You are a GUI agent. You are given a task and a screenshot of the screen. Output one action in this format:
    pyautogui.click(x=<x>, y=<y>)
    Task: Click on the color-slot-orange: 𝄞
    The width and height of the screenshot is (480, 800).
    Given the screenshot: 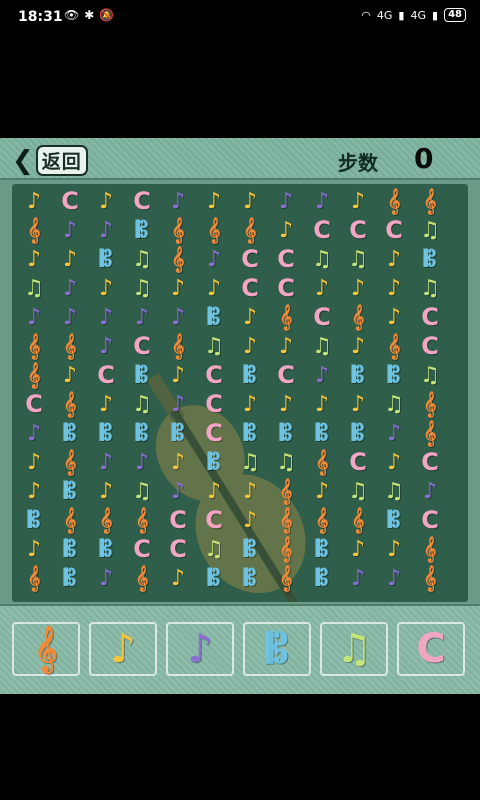 What is the action you would take?
    pyautogui.click(x=46, y=649)
    